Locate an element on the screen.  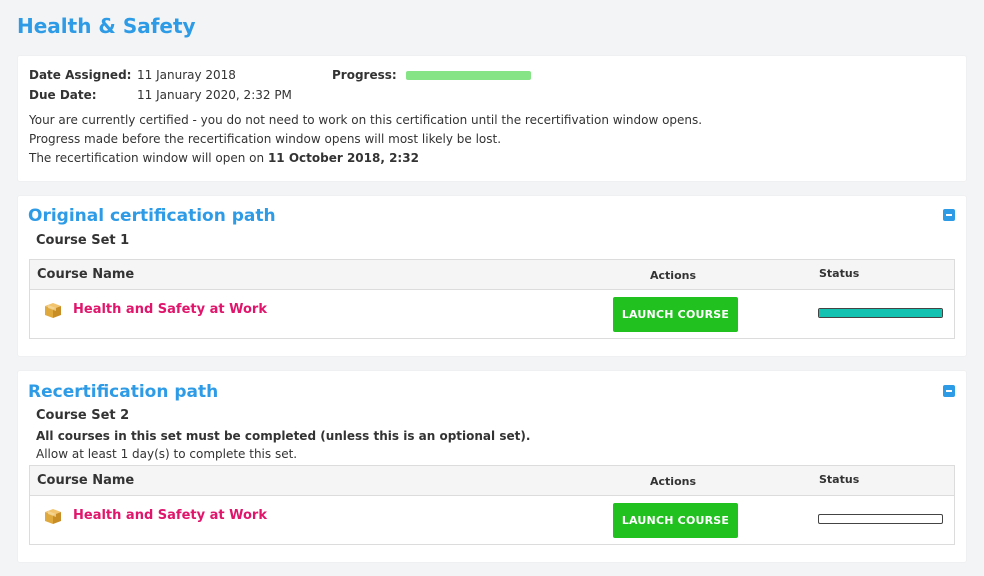
collapse-original-path-icon is located at coordinates (949, 215).